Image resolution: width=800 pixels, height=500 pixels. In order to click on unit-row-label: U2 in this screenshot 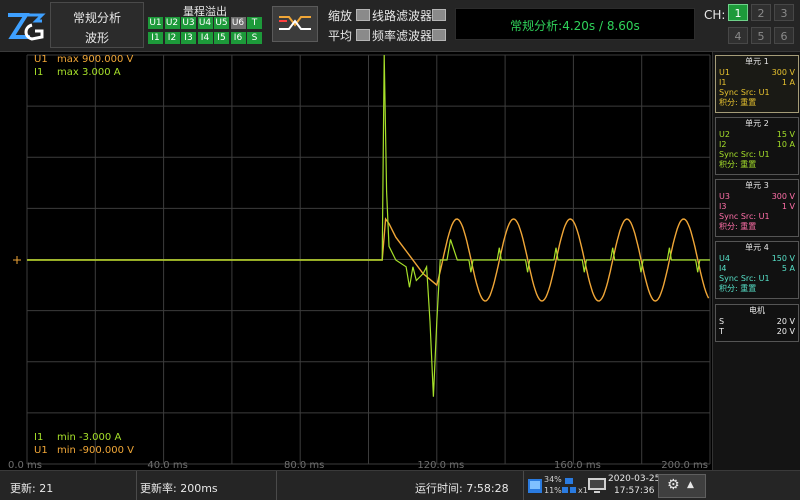, I will do `click(724, 134)`.